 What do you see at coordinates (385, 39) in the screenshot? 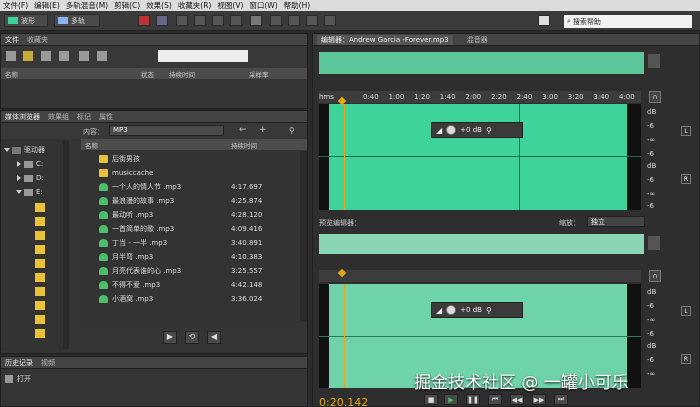
I see `tab-editor: 编辑器：Andrew Garcia -Forever.mp3` at bounding box center [385, 39].